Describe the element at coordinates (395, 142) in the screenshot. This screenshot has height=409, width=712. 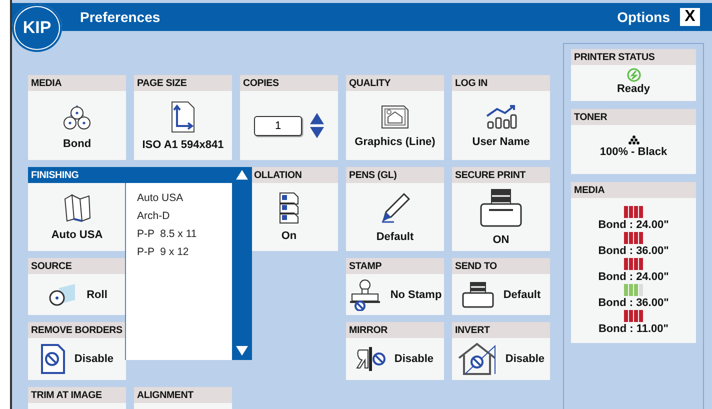
I see `setting-value: Graphics (Line)` at that location.